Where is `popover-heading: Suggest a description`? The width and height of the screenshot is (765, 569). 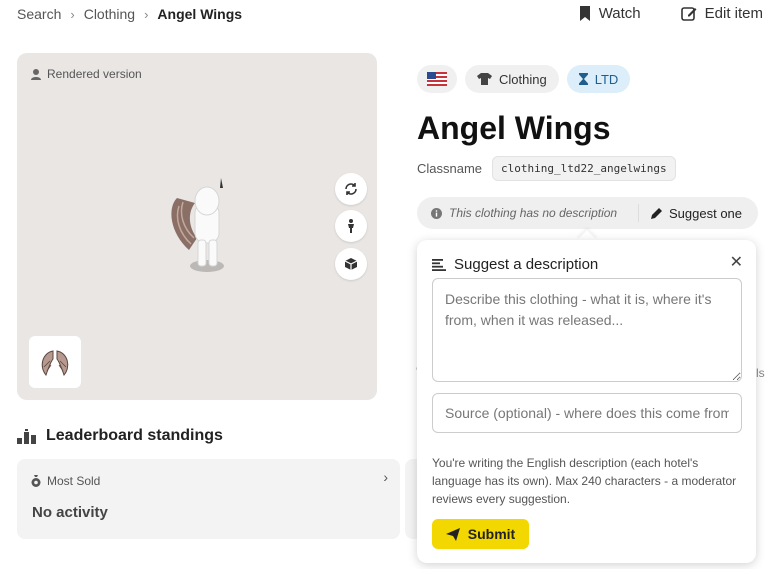 popover-heading: Suggest a description is located at coordinates (515, 264).